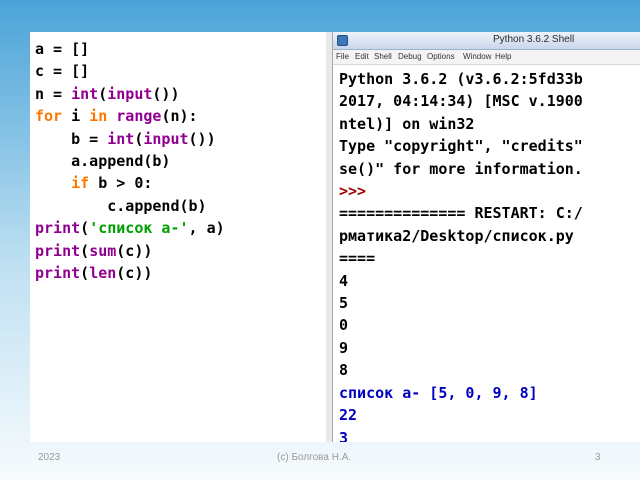 The width and height of the screenshot is (640, 480). What do you see at coordinates (461, 79) in the screenshot?
I see `shell-line: Python 3.6.2 (v3.6.2:5fd33b` at bounding box center [461, 79].